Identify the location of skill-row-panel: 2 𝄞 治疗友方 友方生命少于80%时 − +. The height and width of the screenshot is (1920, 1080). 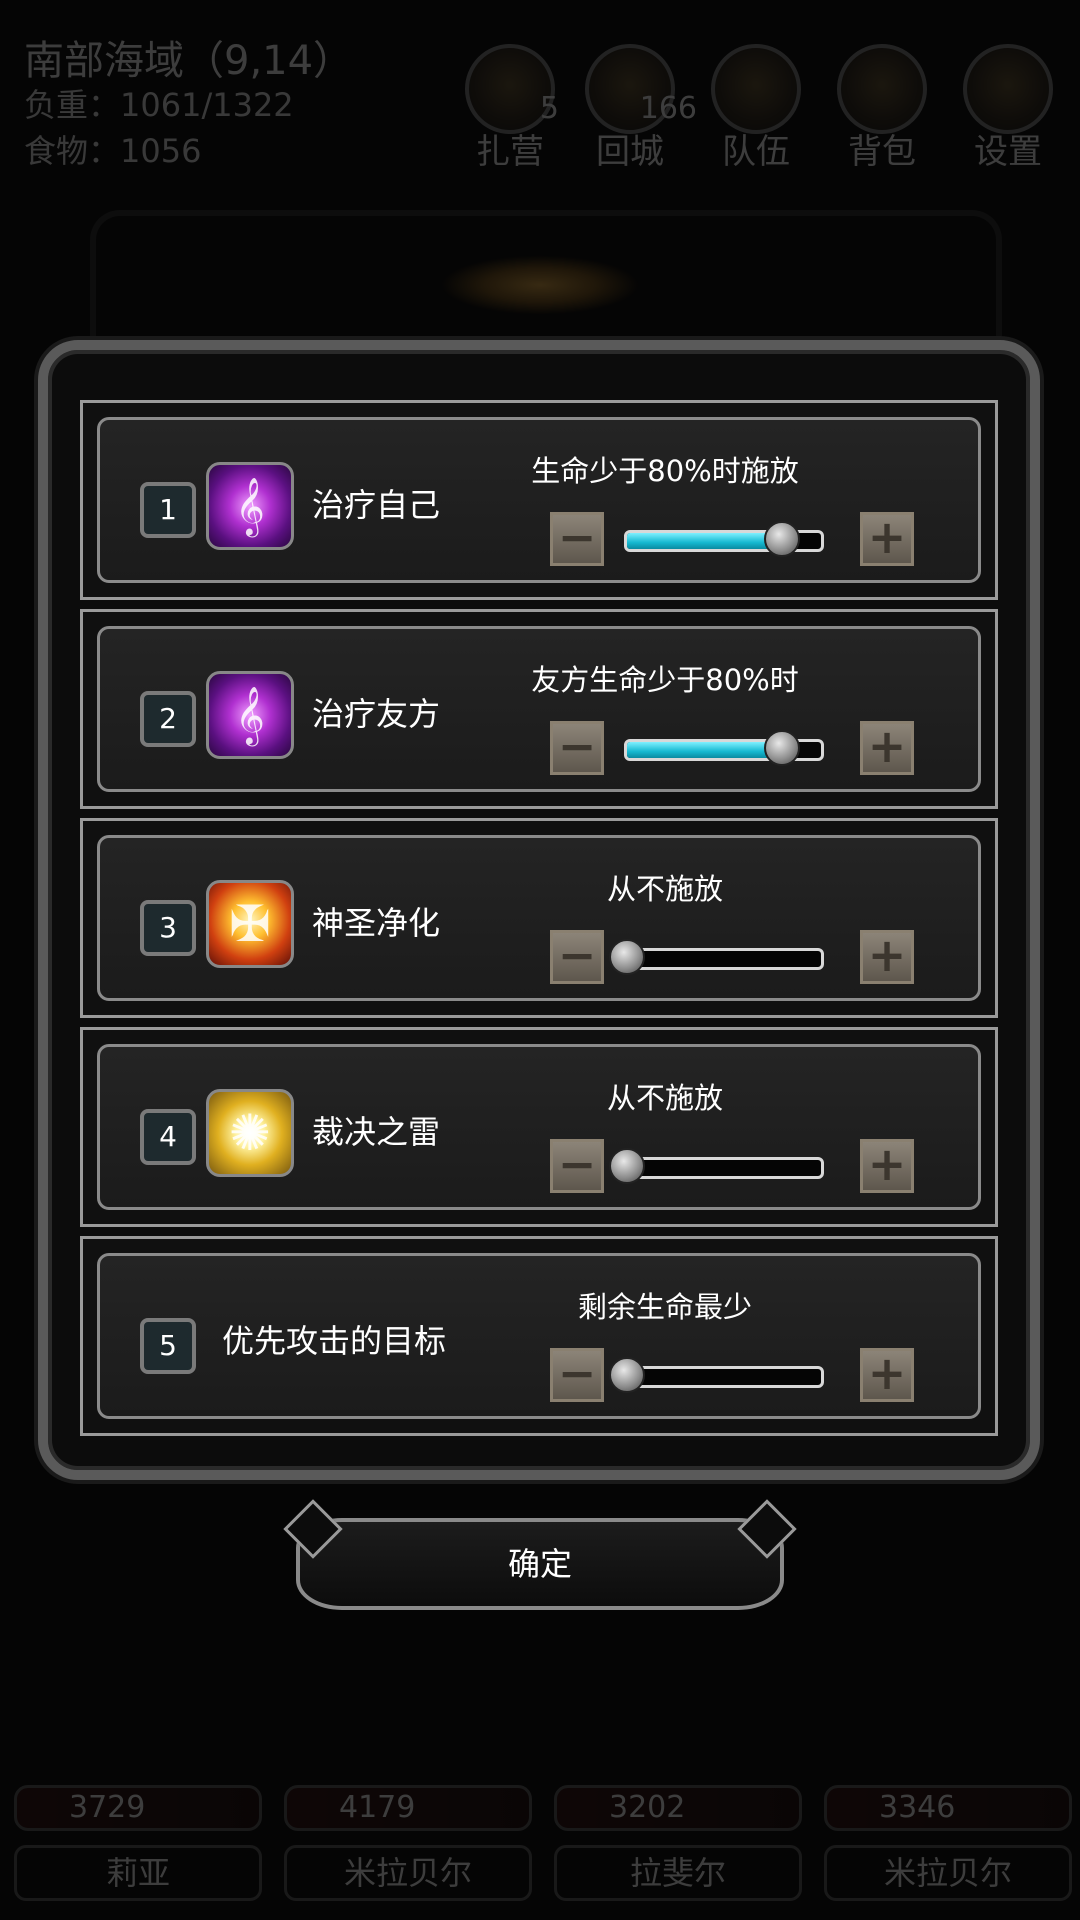
(539, 709).